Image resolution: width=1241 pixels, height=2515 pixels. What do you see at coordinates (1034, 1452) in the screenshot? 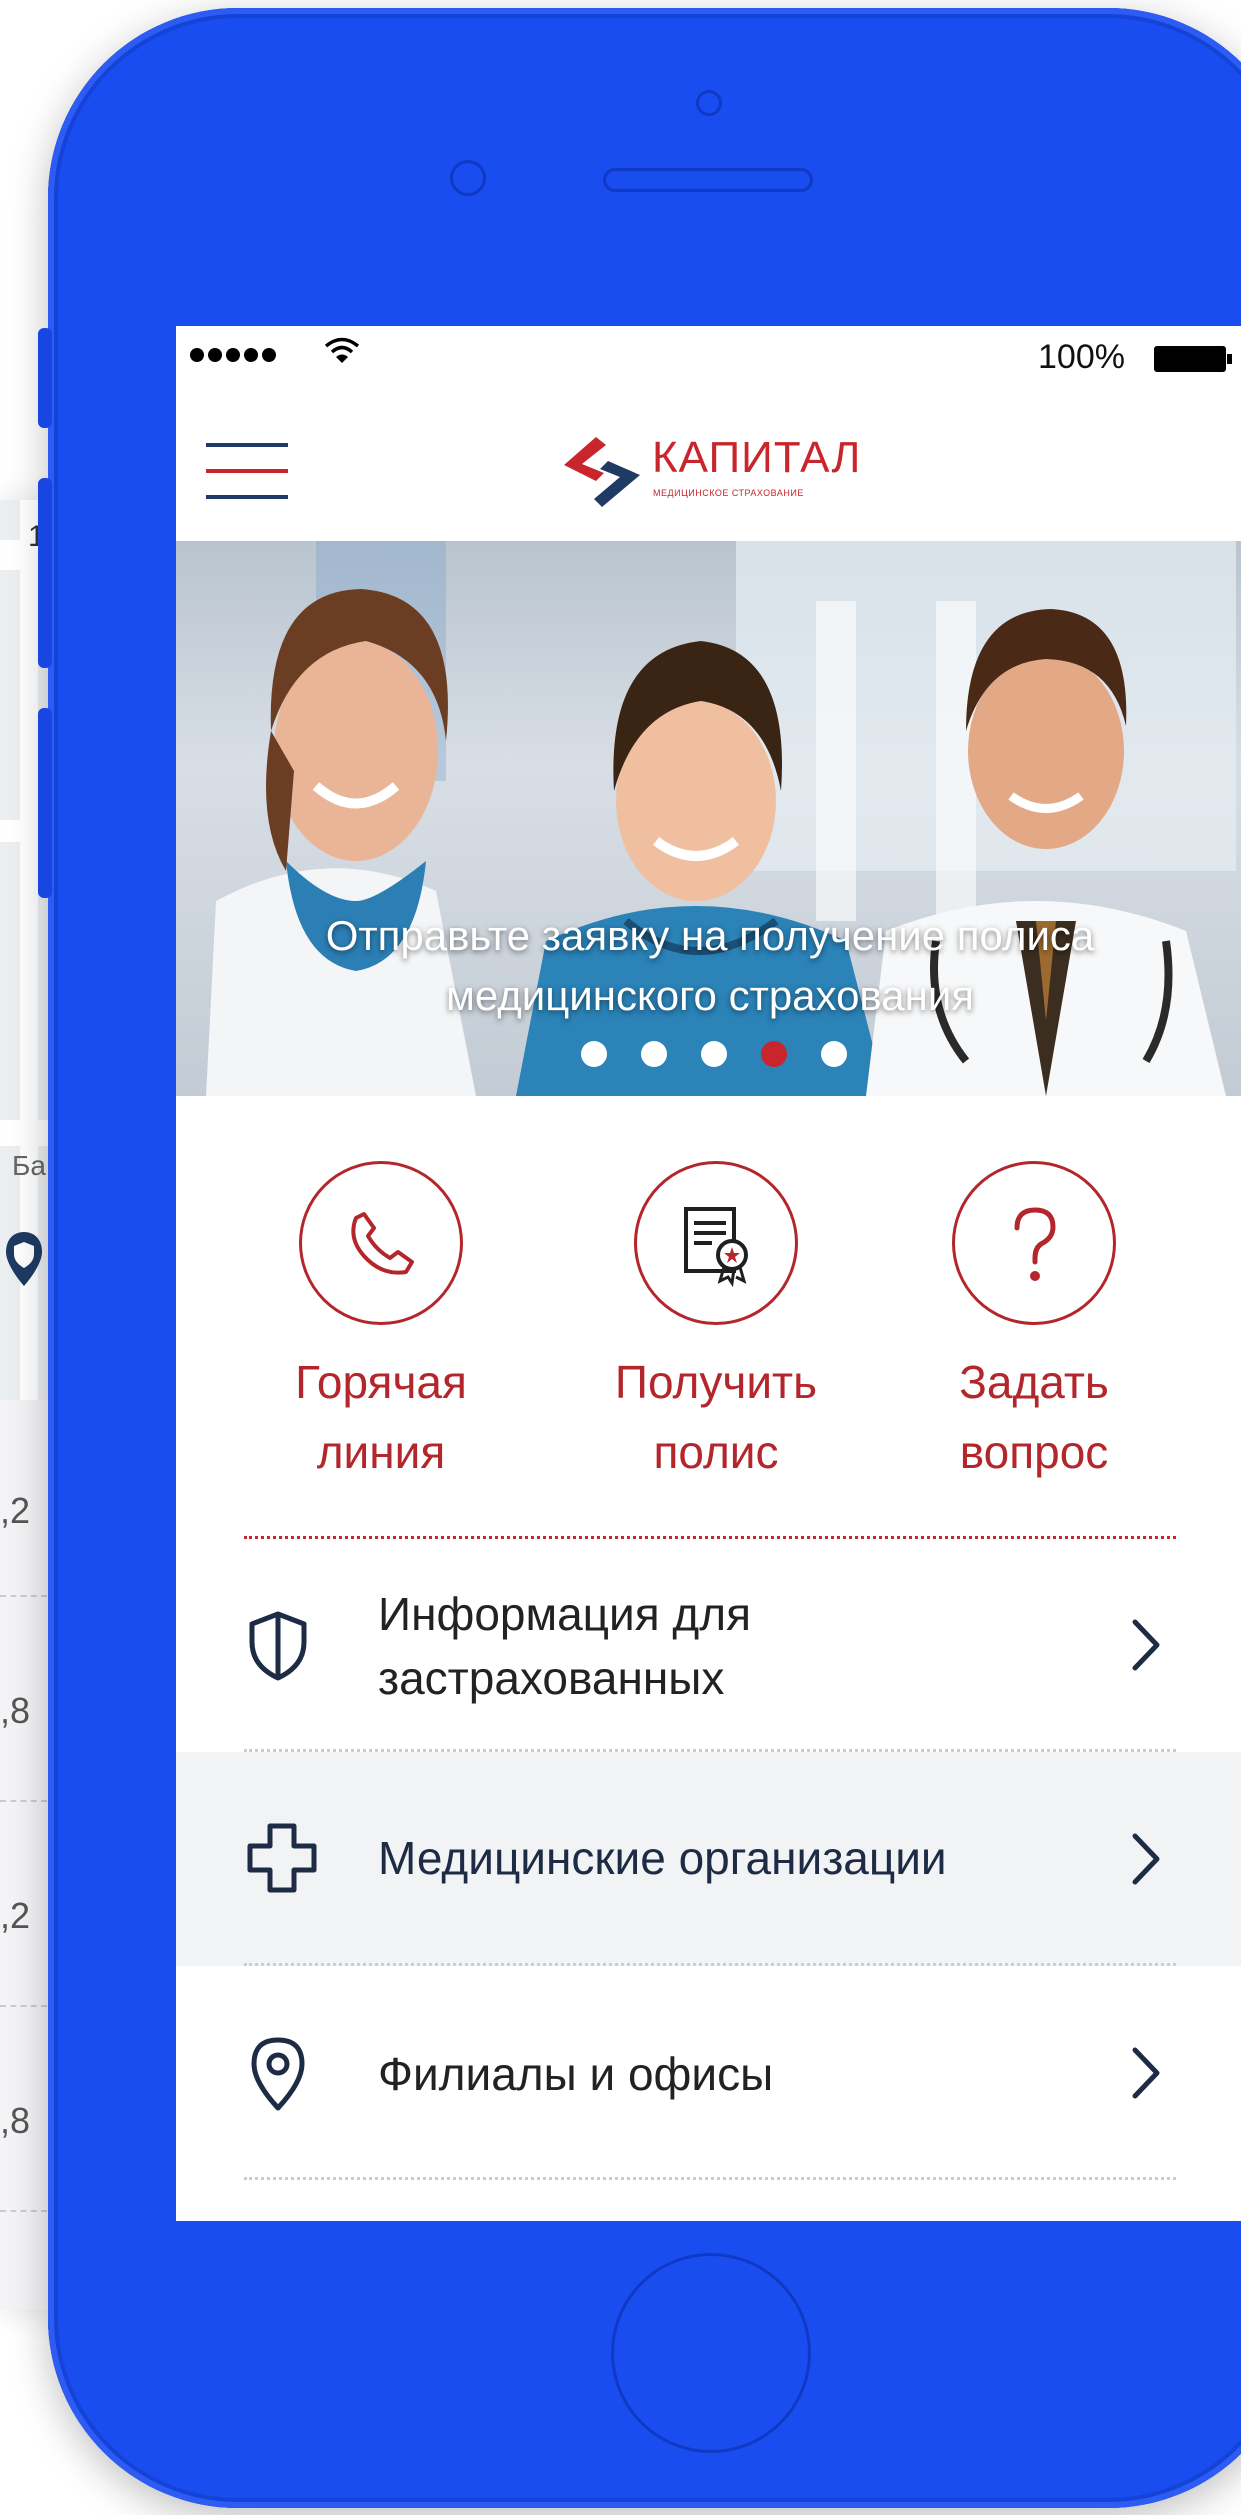
I see `ask-question-label-line2: вопрос` at bounding box center [1034, 1452].